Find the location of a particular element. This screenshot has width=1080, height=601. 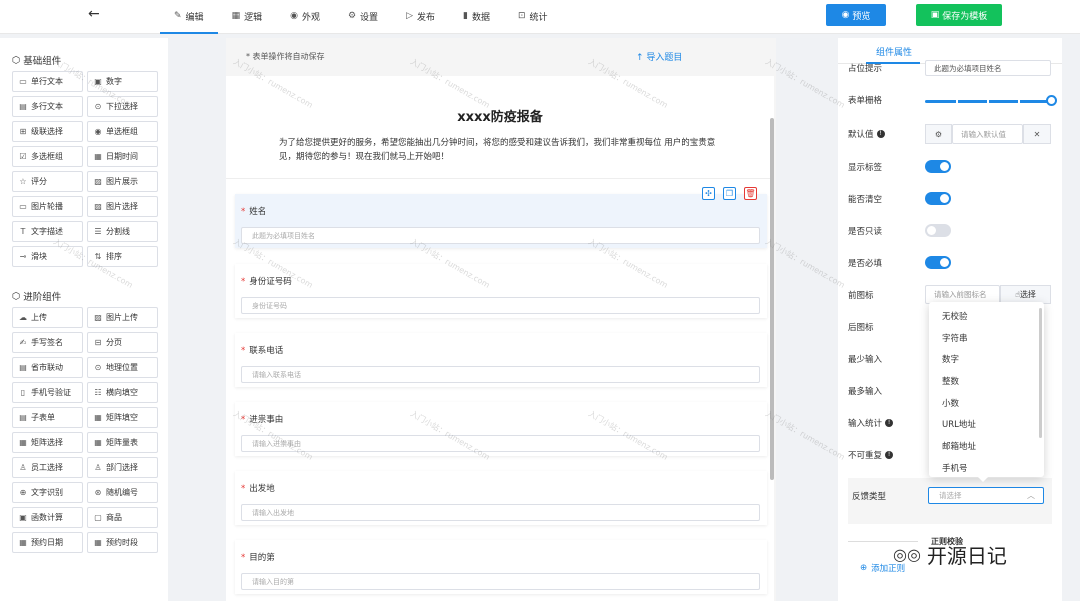

component-matrix-scale: ▦ 矩阵量表 is located at coordinates (122, 442).